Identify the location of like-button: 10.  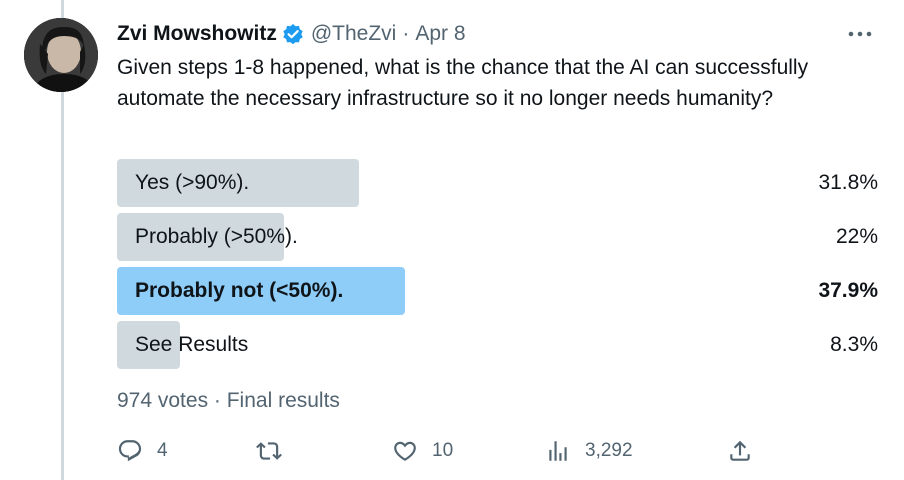
(422, 451).